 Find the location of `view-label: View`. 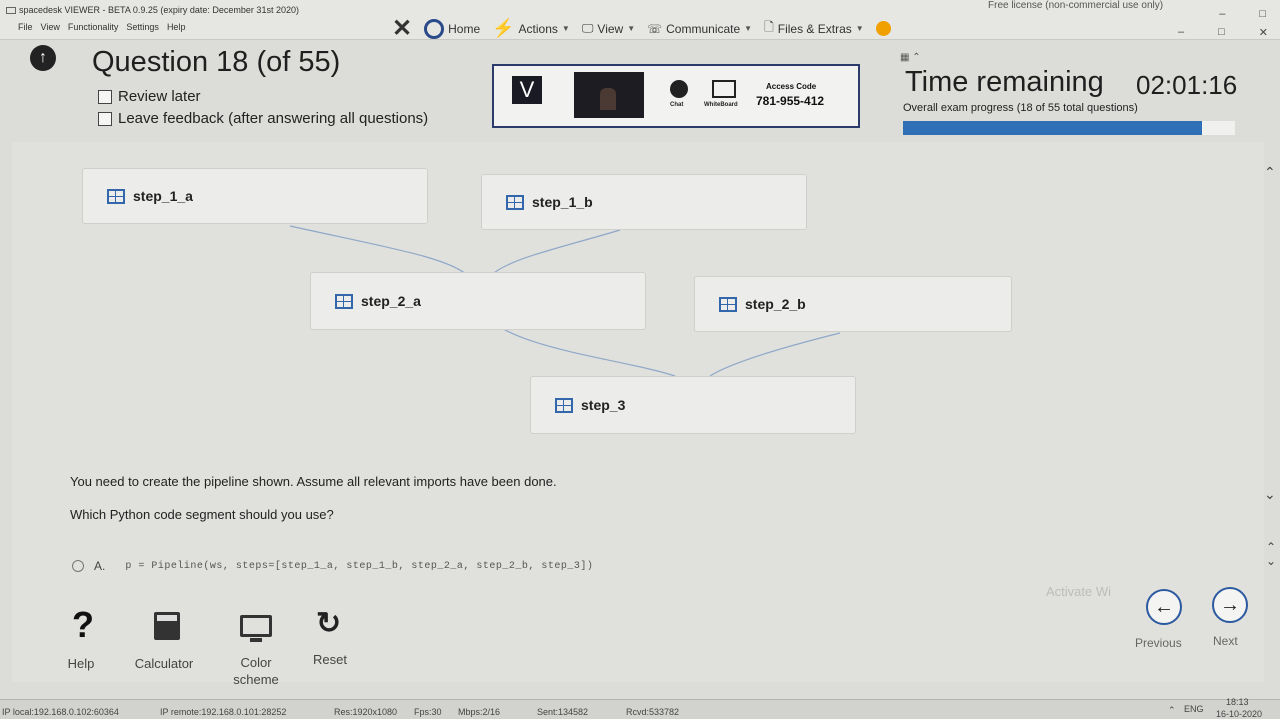

view-label: View is located at coordinates (610, 28).